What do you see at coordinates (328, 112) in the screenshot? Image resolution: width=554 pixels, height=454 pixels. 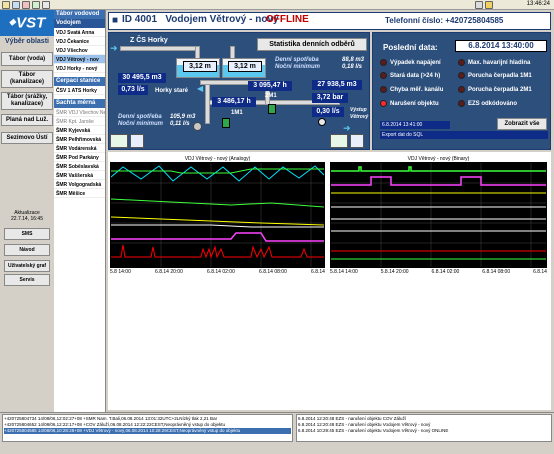 I see `flow-out: 0,30 l/s` at bounding box center [328, 112].